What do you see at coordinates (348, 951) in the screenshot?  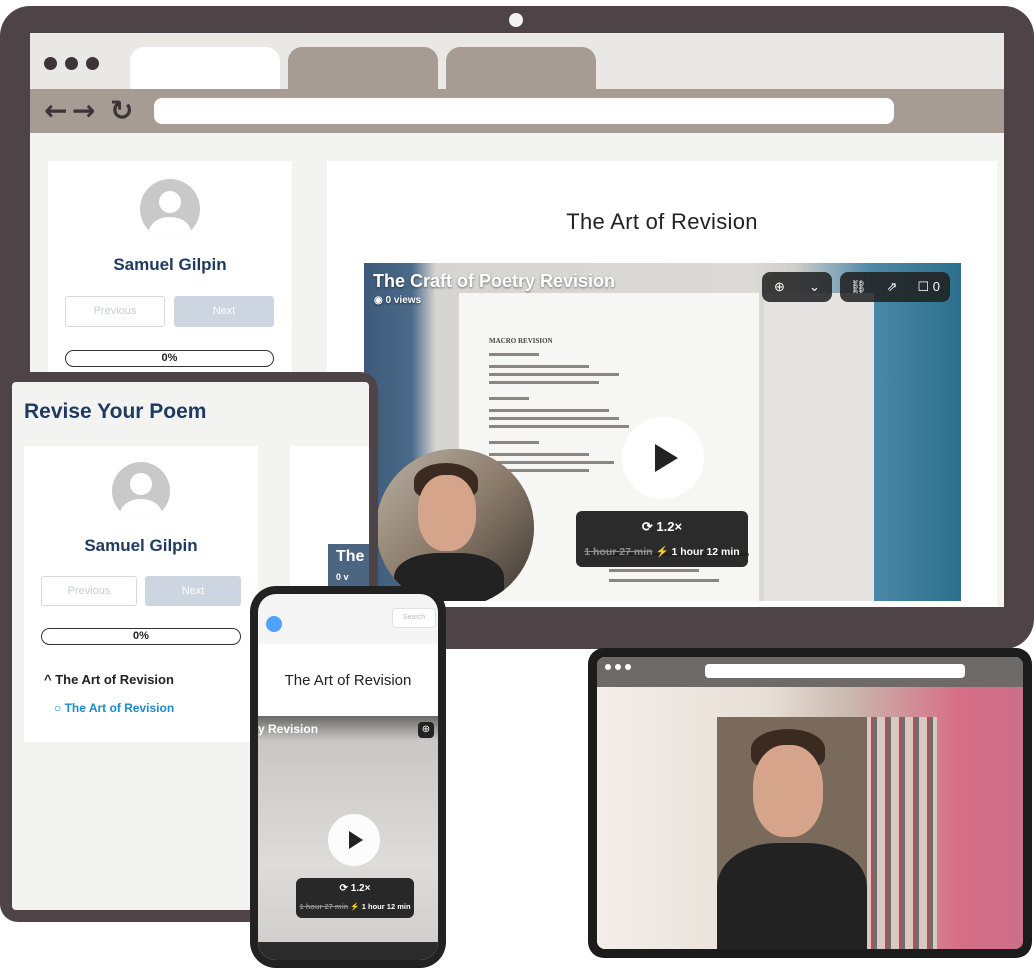 I see `phone-dock` at bounding box center [348, 951].